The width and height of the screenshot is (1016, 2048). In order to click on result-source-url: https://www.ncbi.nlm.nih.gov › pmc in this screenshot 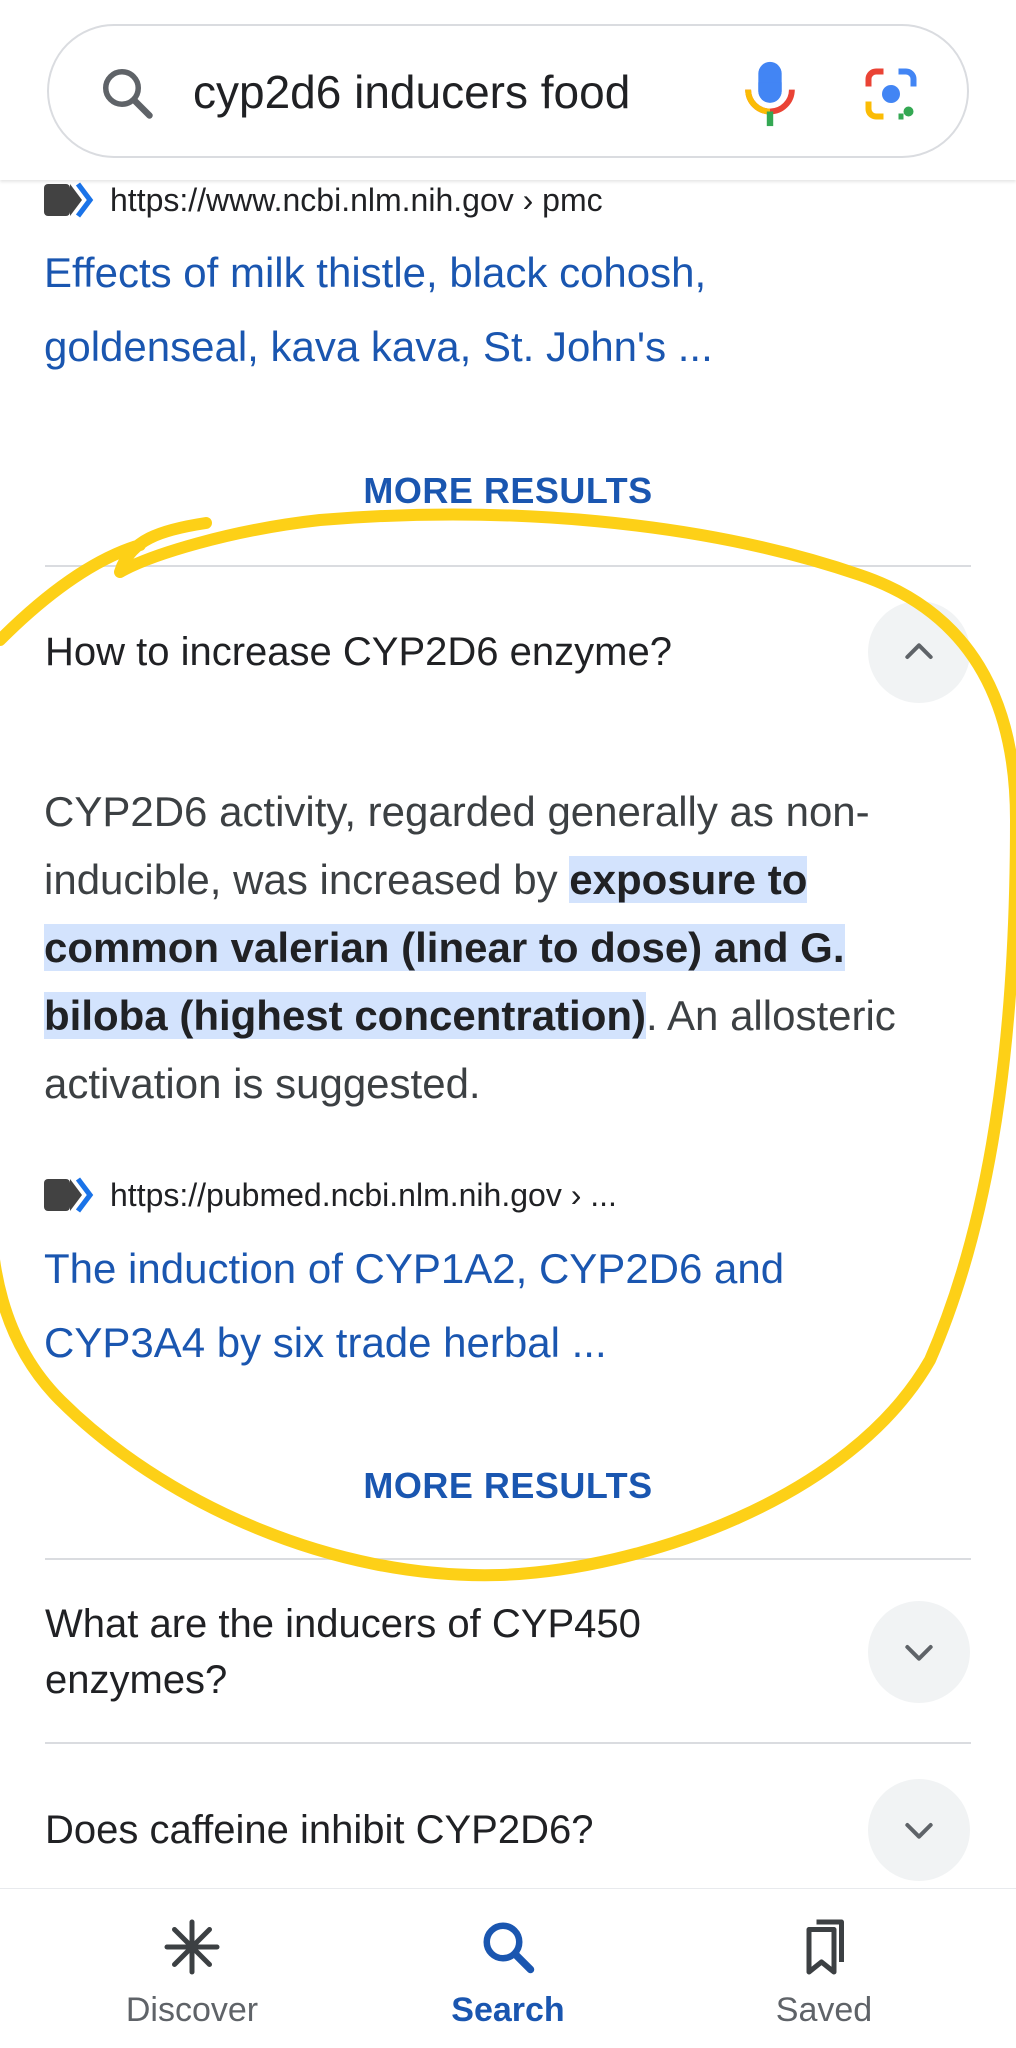, I will do `click(356, 199)`.